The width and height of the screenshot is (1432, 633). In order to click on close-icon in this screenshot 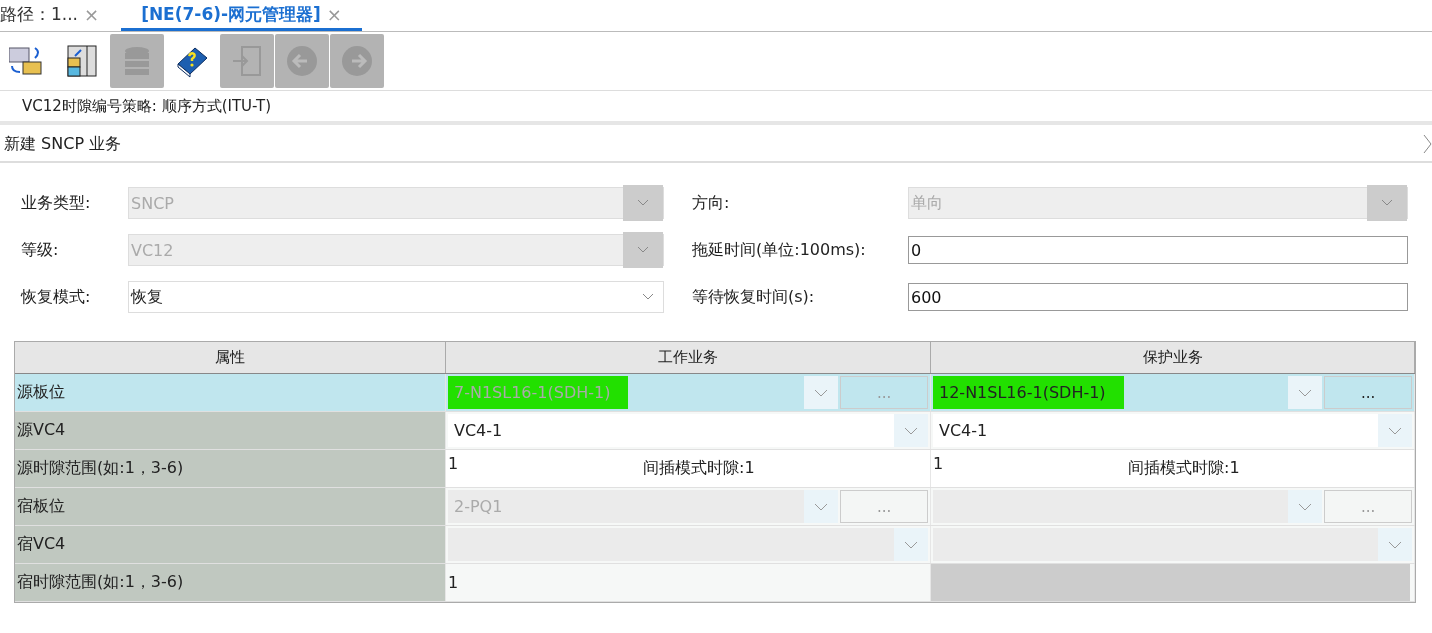, I will do `click(1427, 144)`.